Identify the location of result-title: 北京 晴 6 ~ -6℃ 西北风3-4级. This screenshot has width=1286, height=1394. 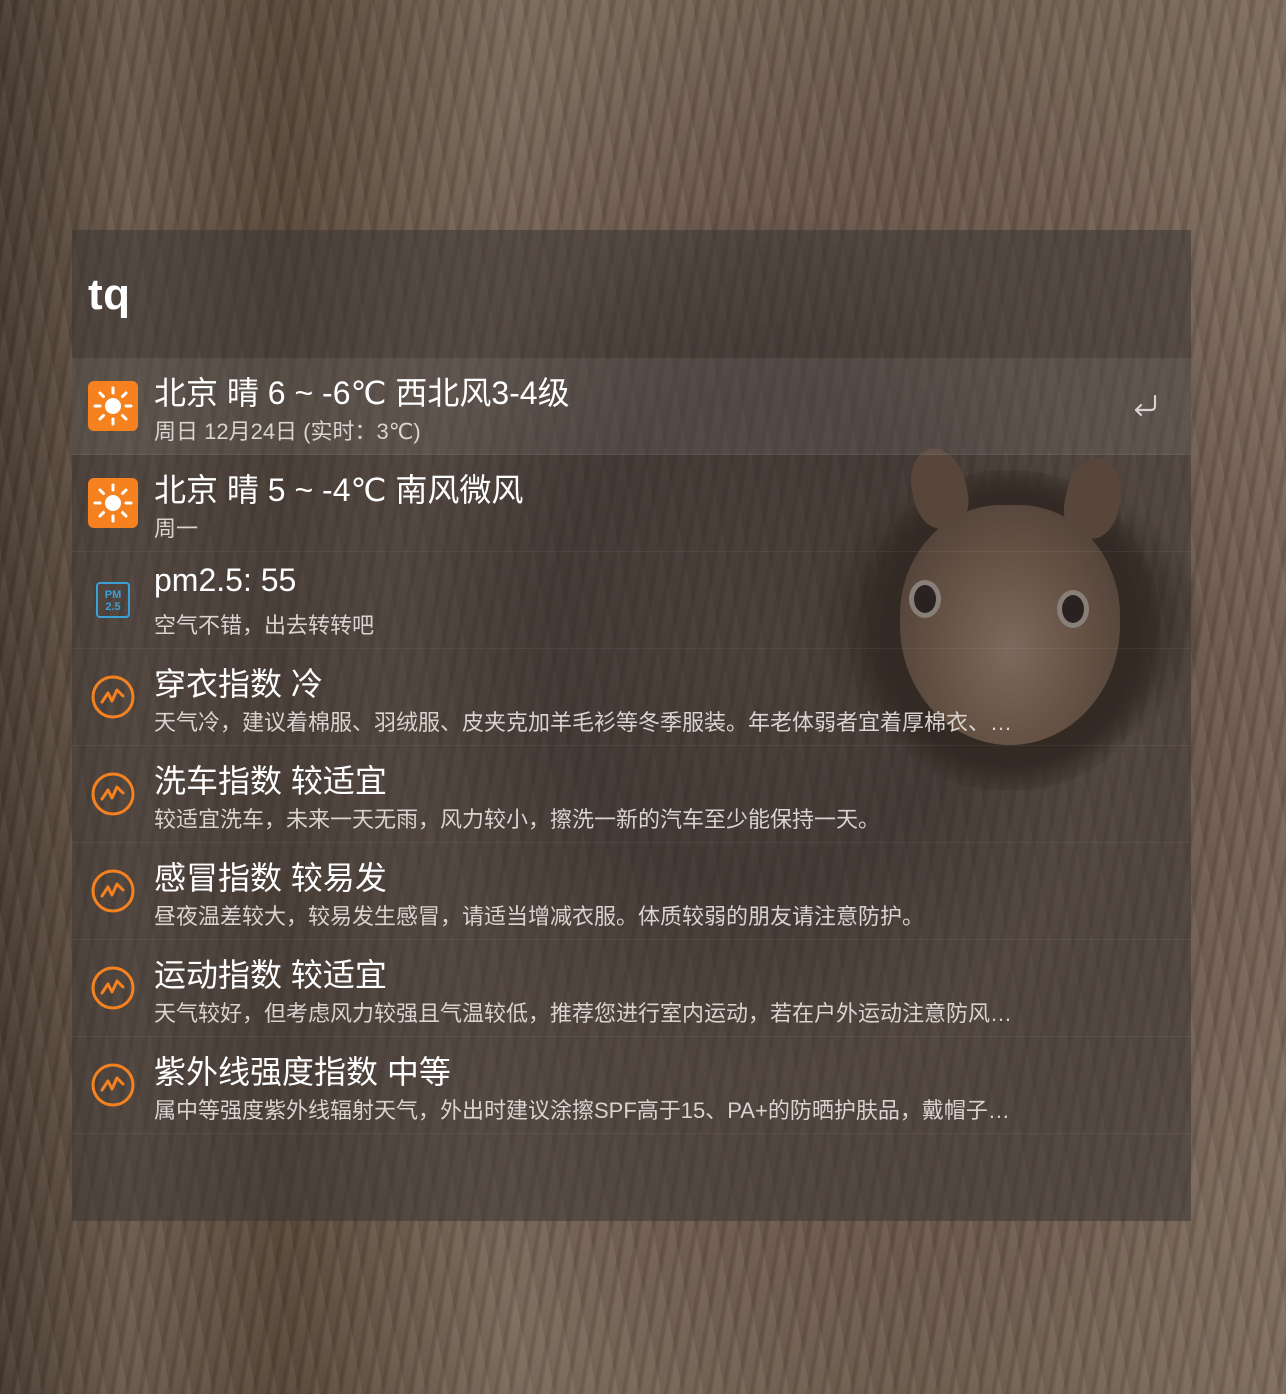
(362, 393).